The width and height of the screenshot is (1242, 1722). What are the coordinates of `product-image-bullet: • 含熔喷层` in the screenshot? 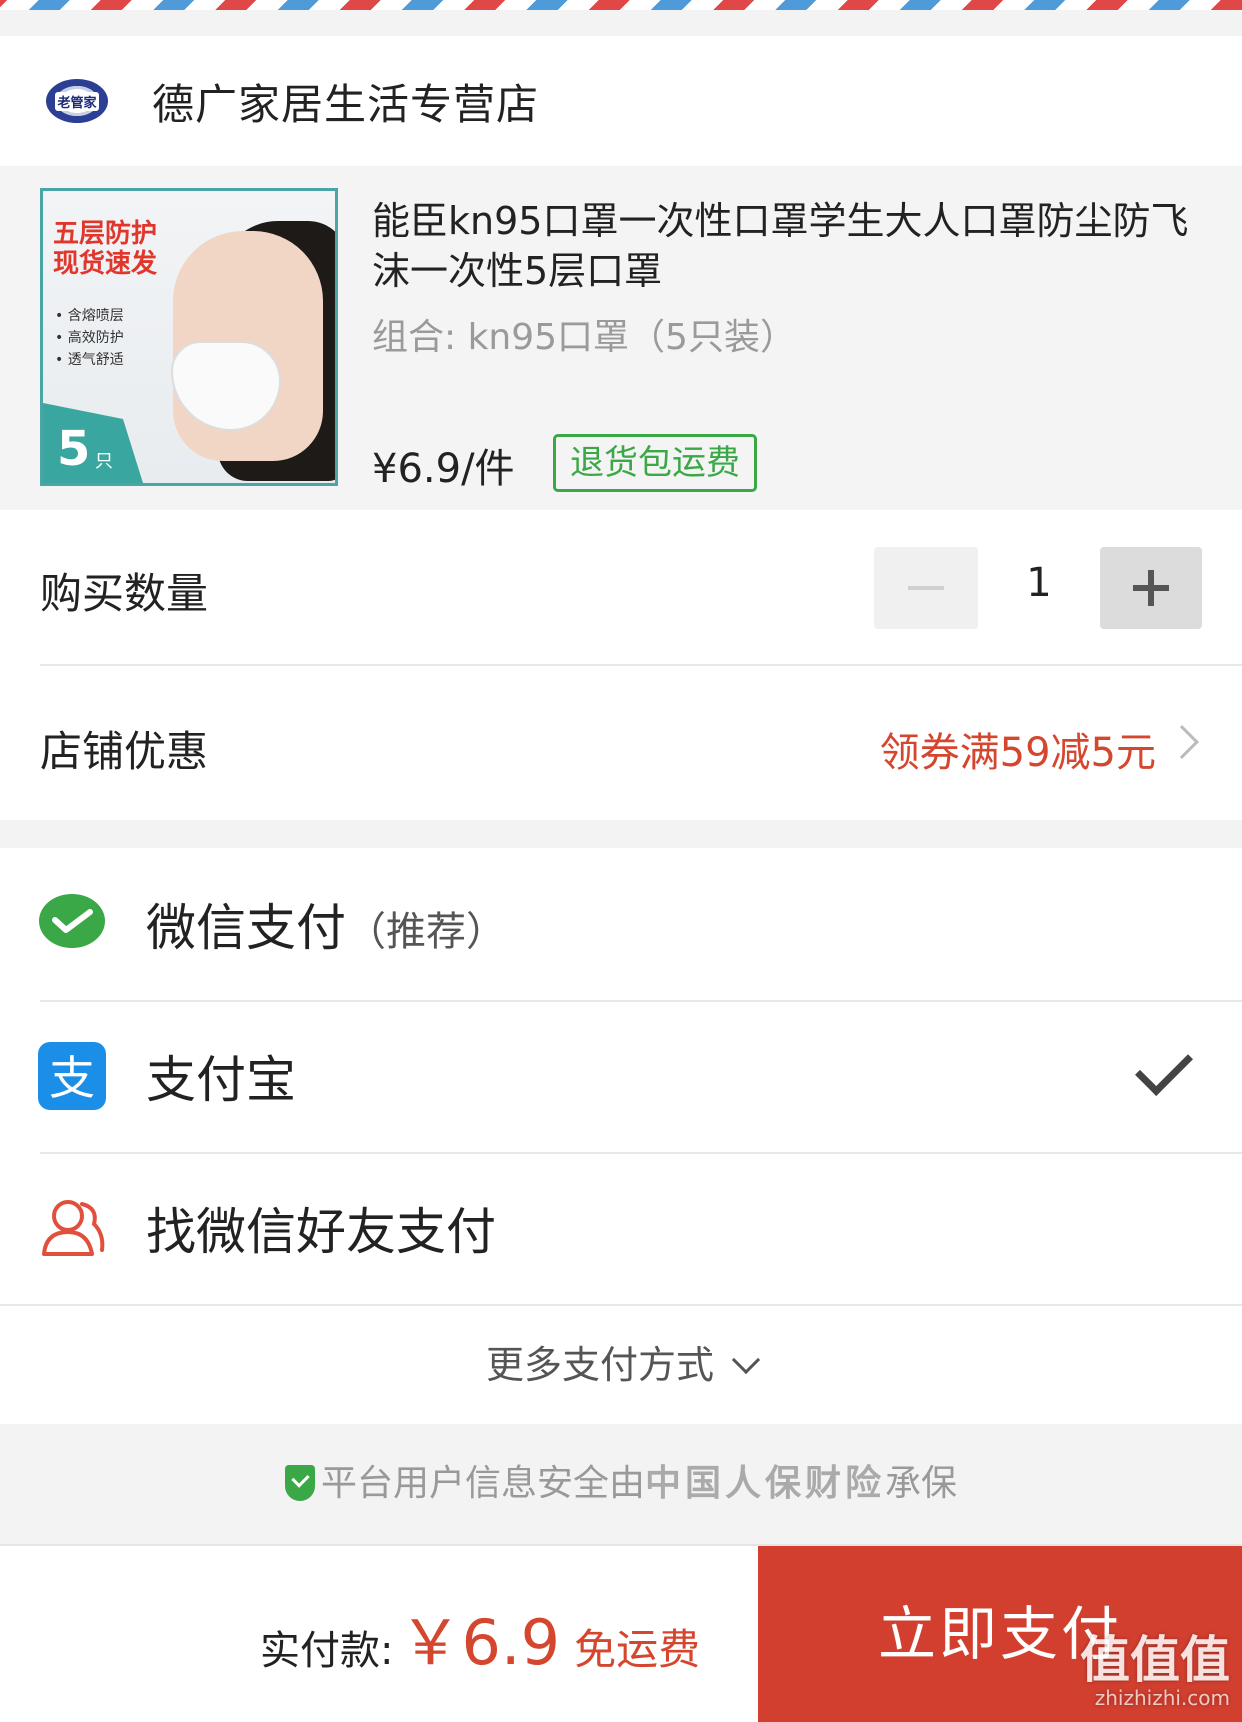 It's located at (89, 316).